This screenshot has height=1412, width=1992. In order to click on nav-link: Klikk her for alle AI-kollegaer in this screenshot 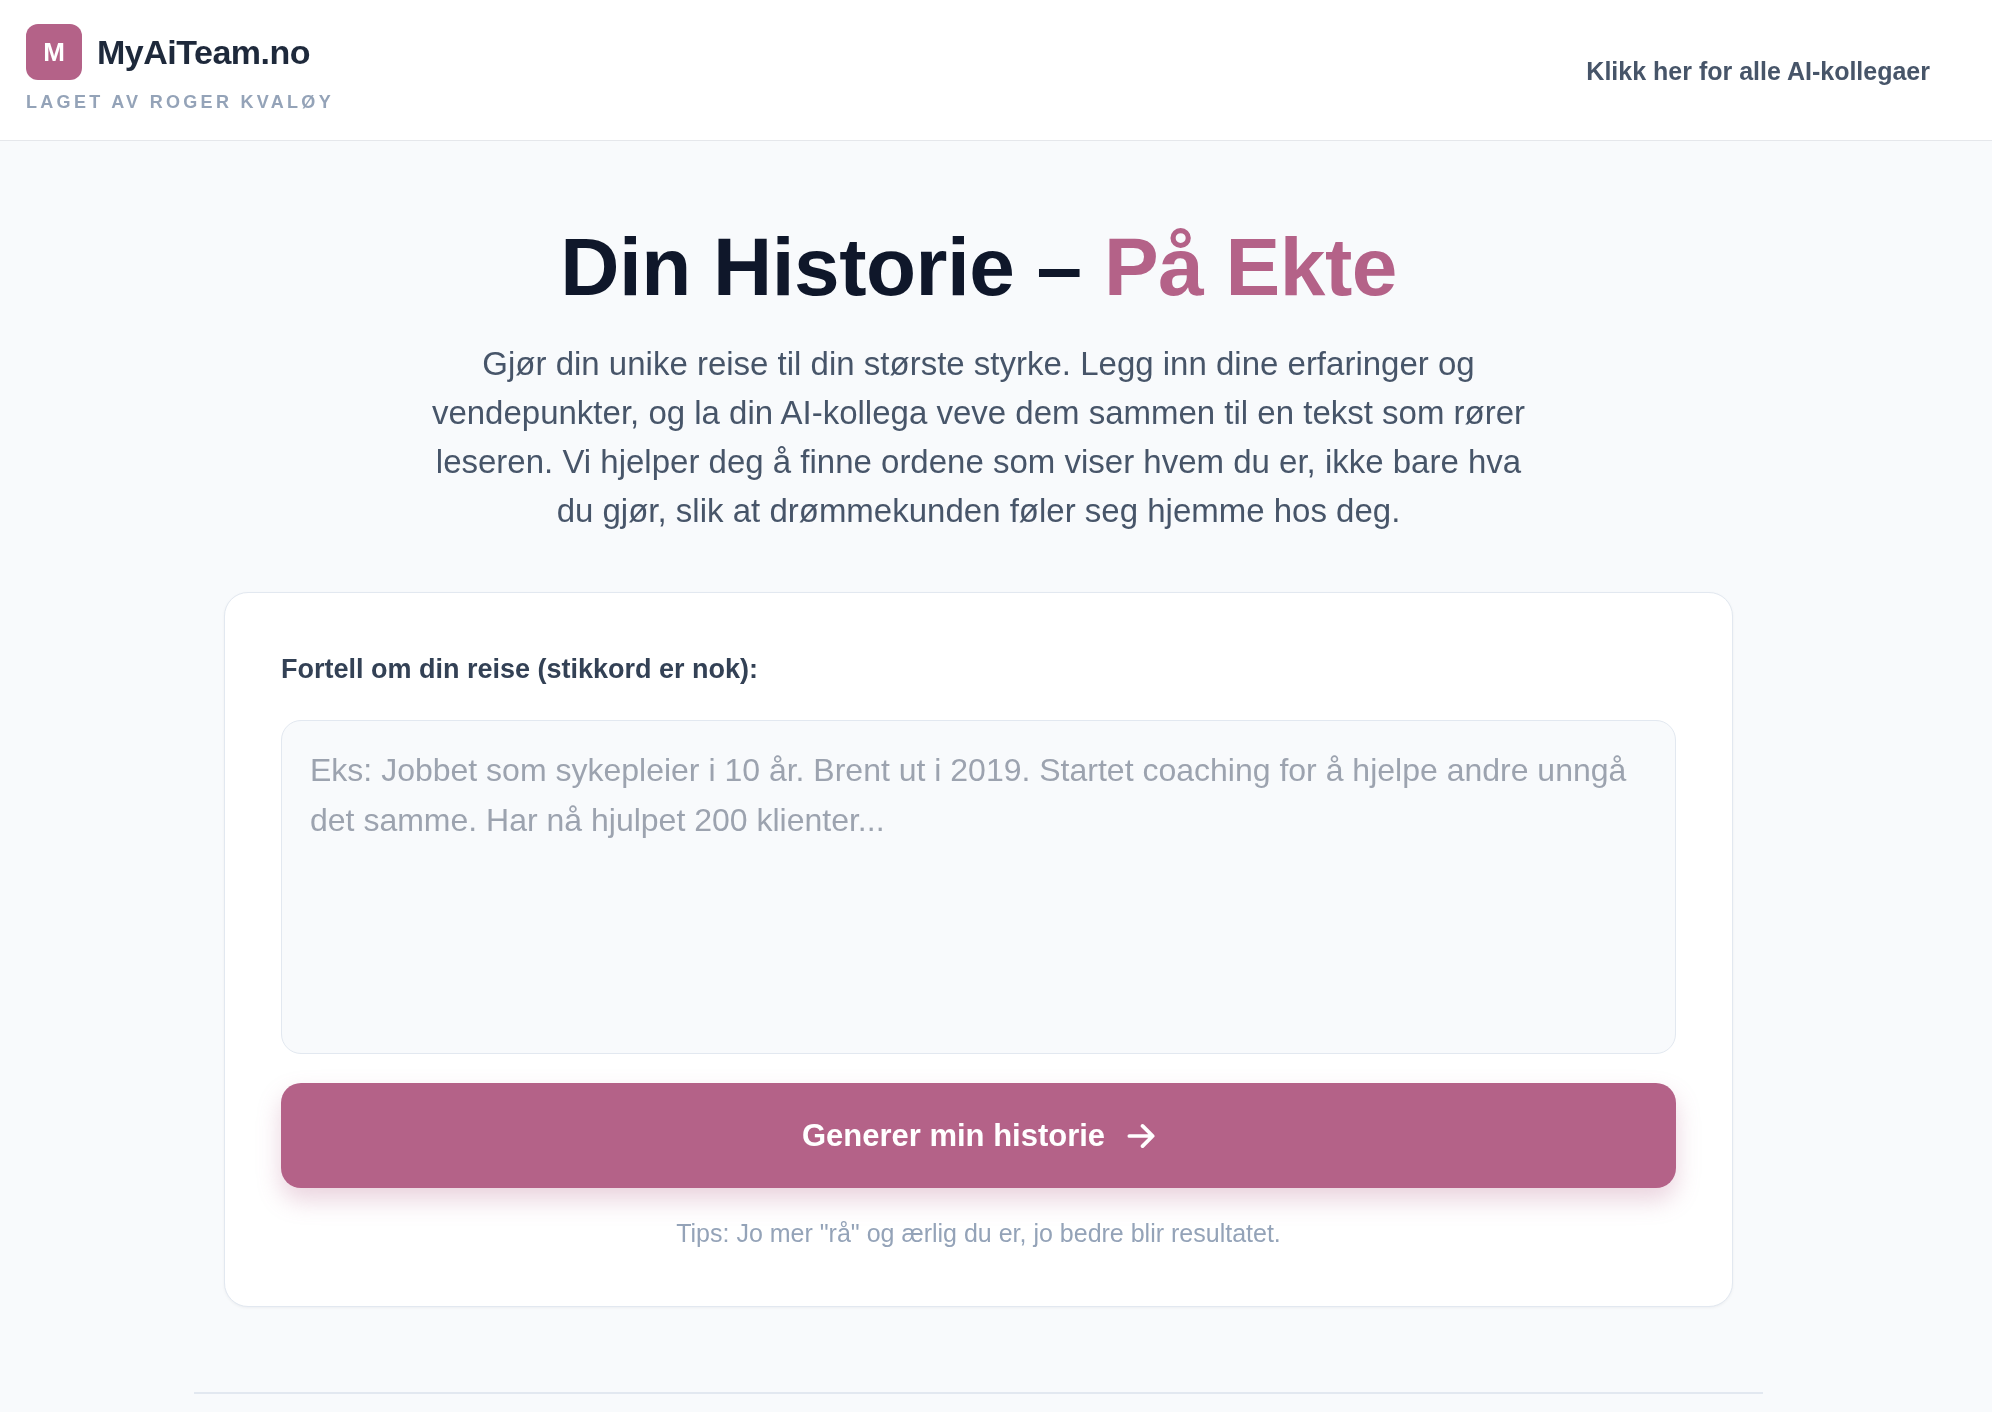, I will do `click(1758, 71)`.